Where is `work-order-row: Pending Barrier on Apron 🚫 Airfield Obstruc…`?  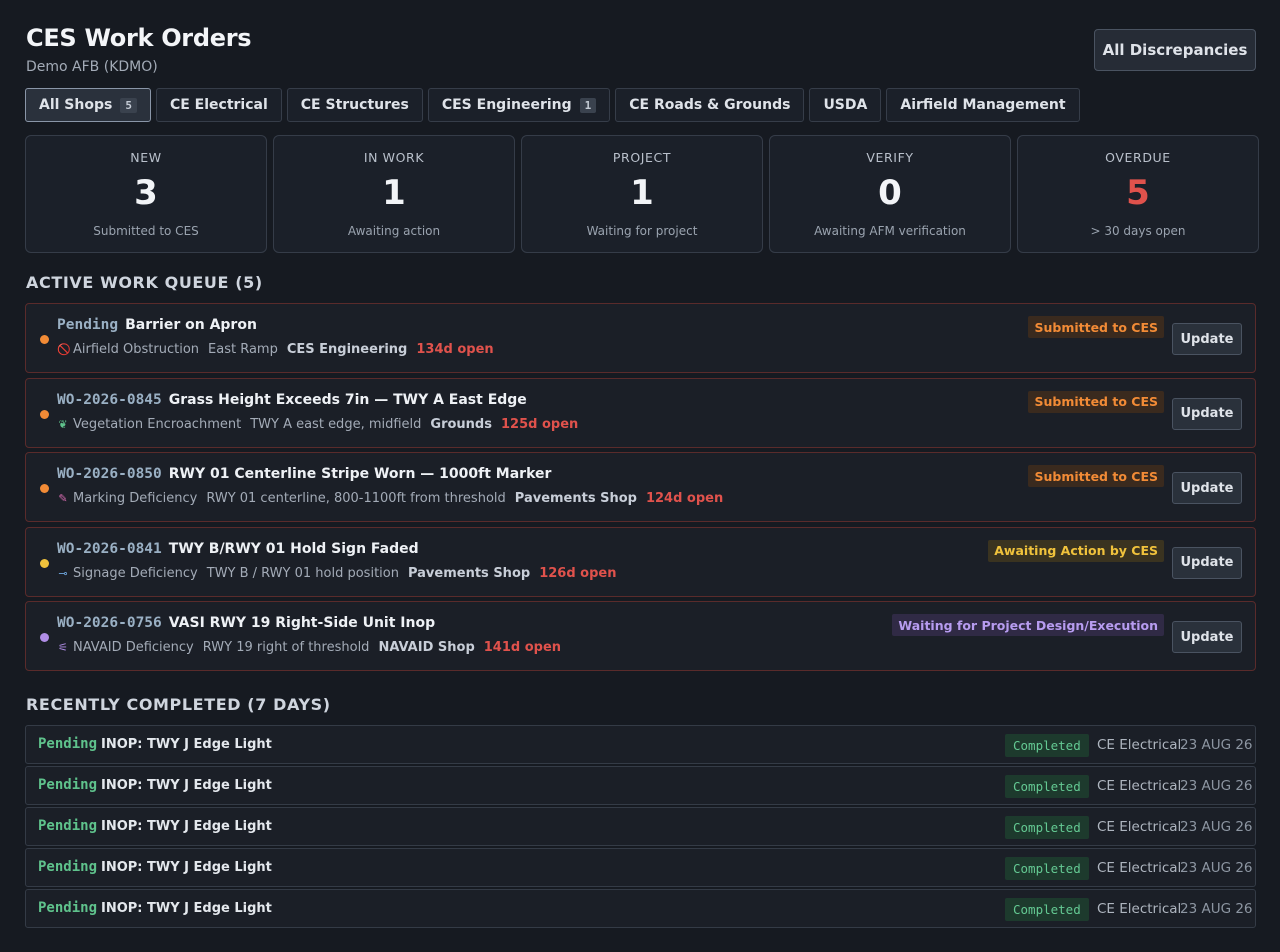
work-order-row: Pending Barrier on Apron 🚫 Airfield Obstruc… is located at coordinates (640, 338).